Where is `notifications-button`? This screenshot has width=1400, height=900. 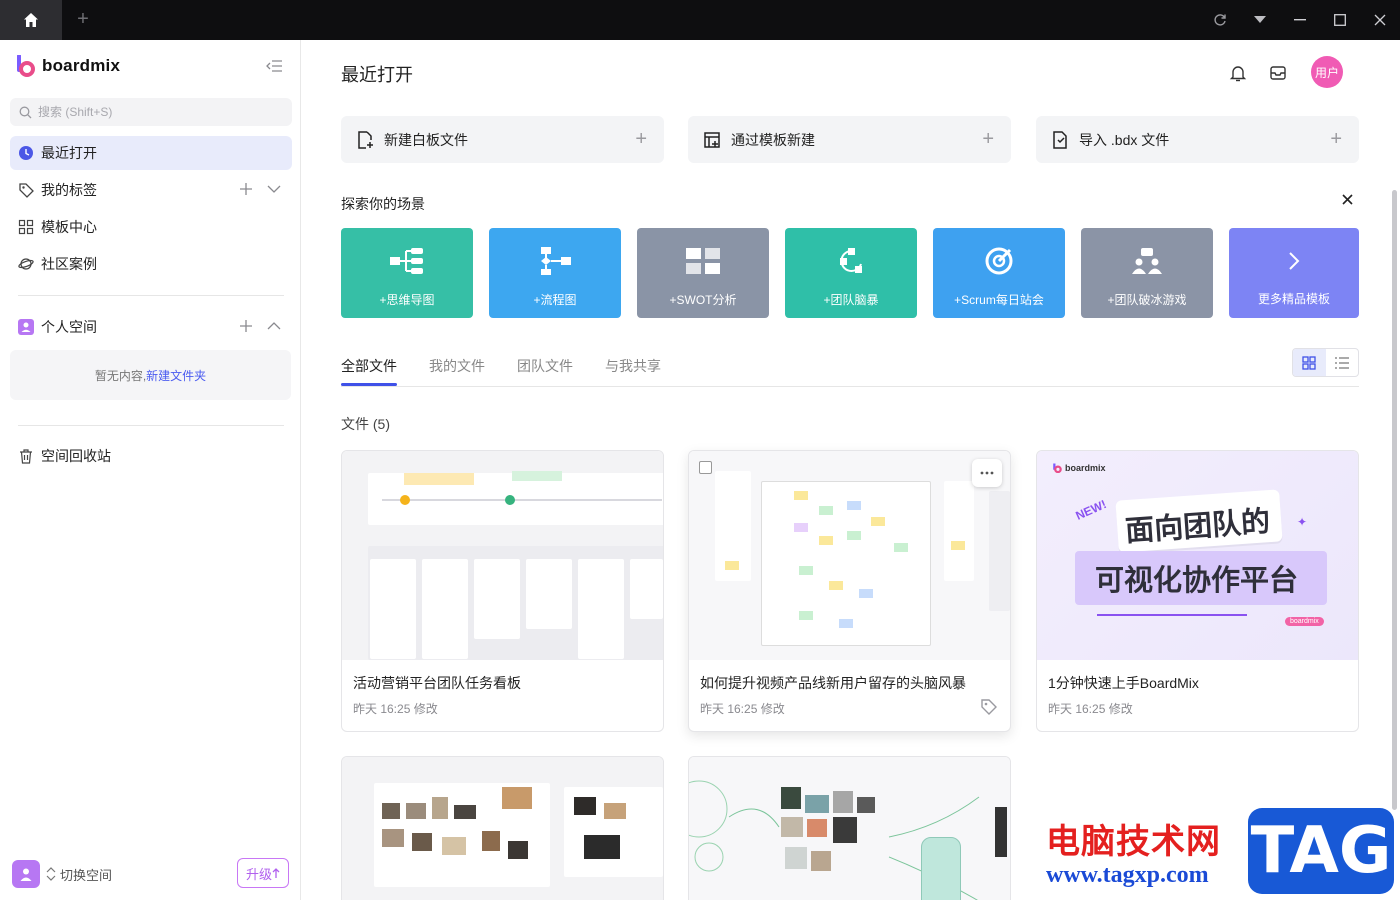 notifications-button is located at coordinates (1238, 73).